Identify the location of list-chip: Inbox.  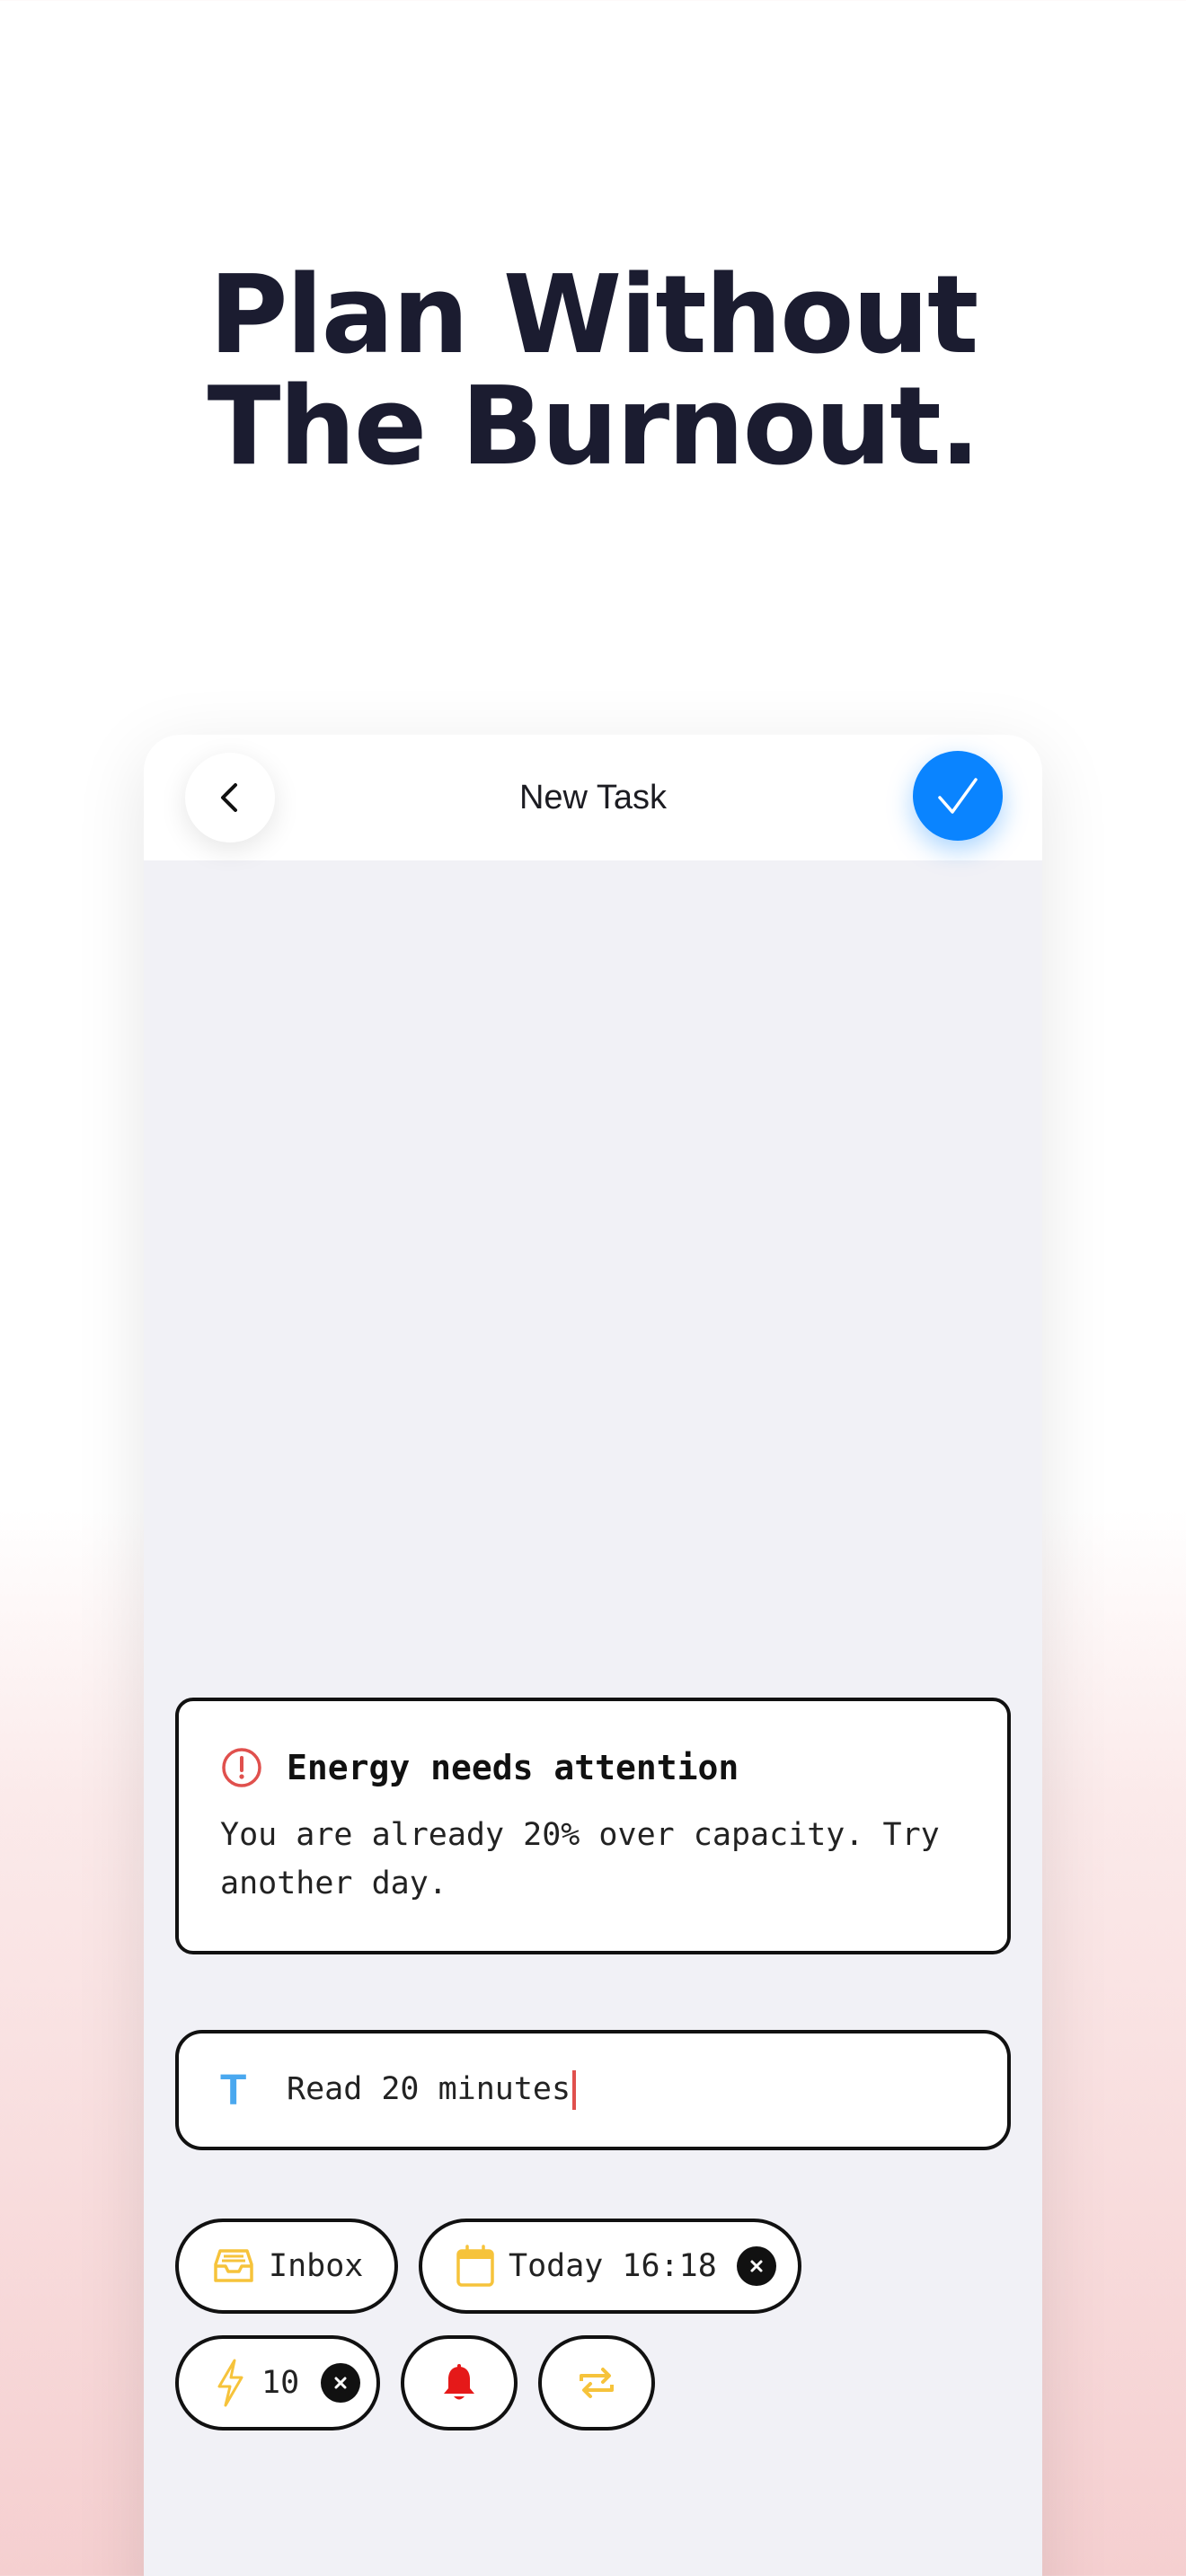
(286, 2266).